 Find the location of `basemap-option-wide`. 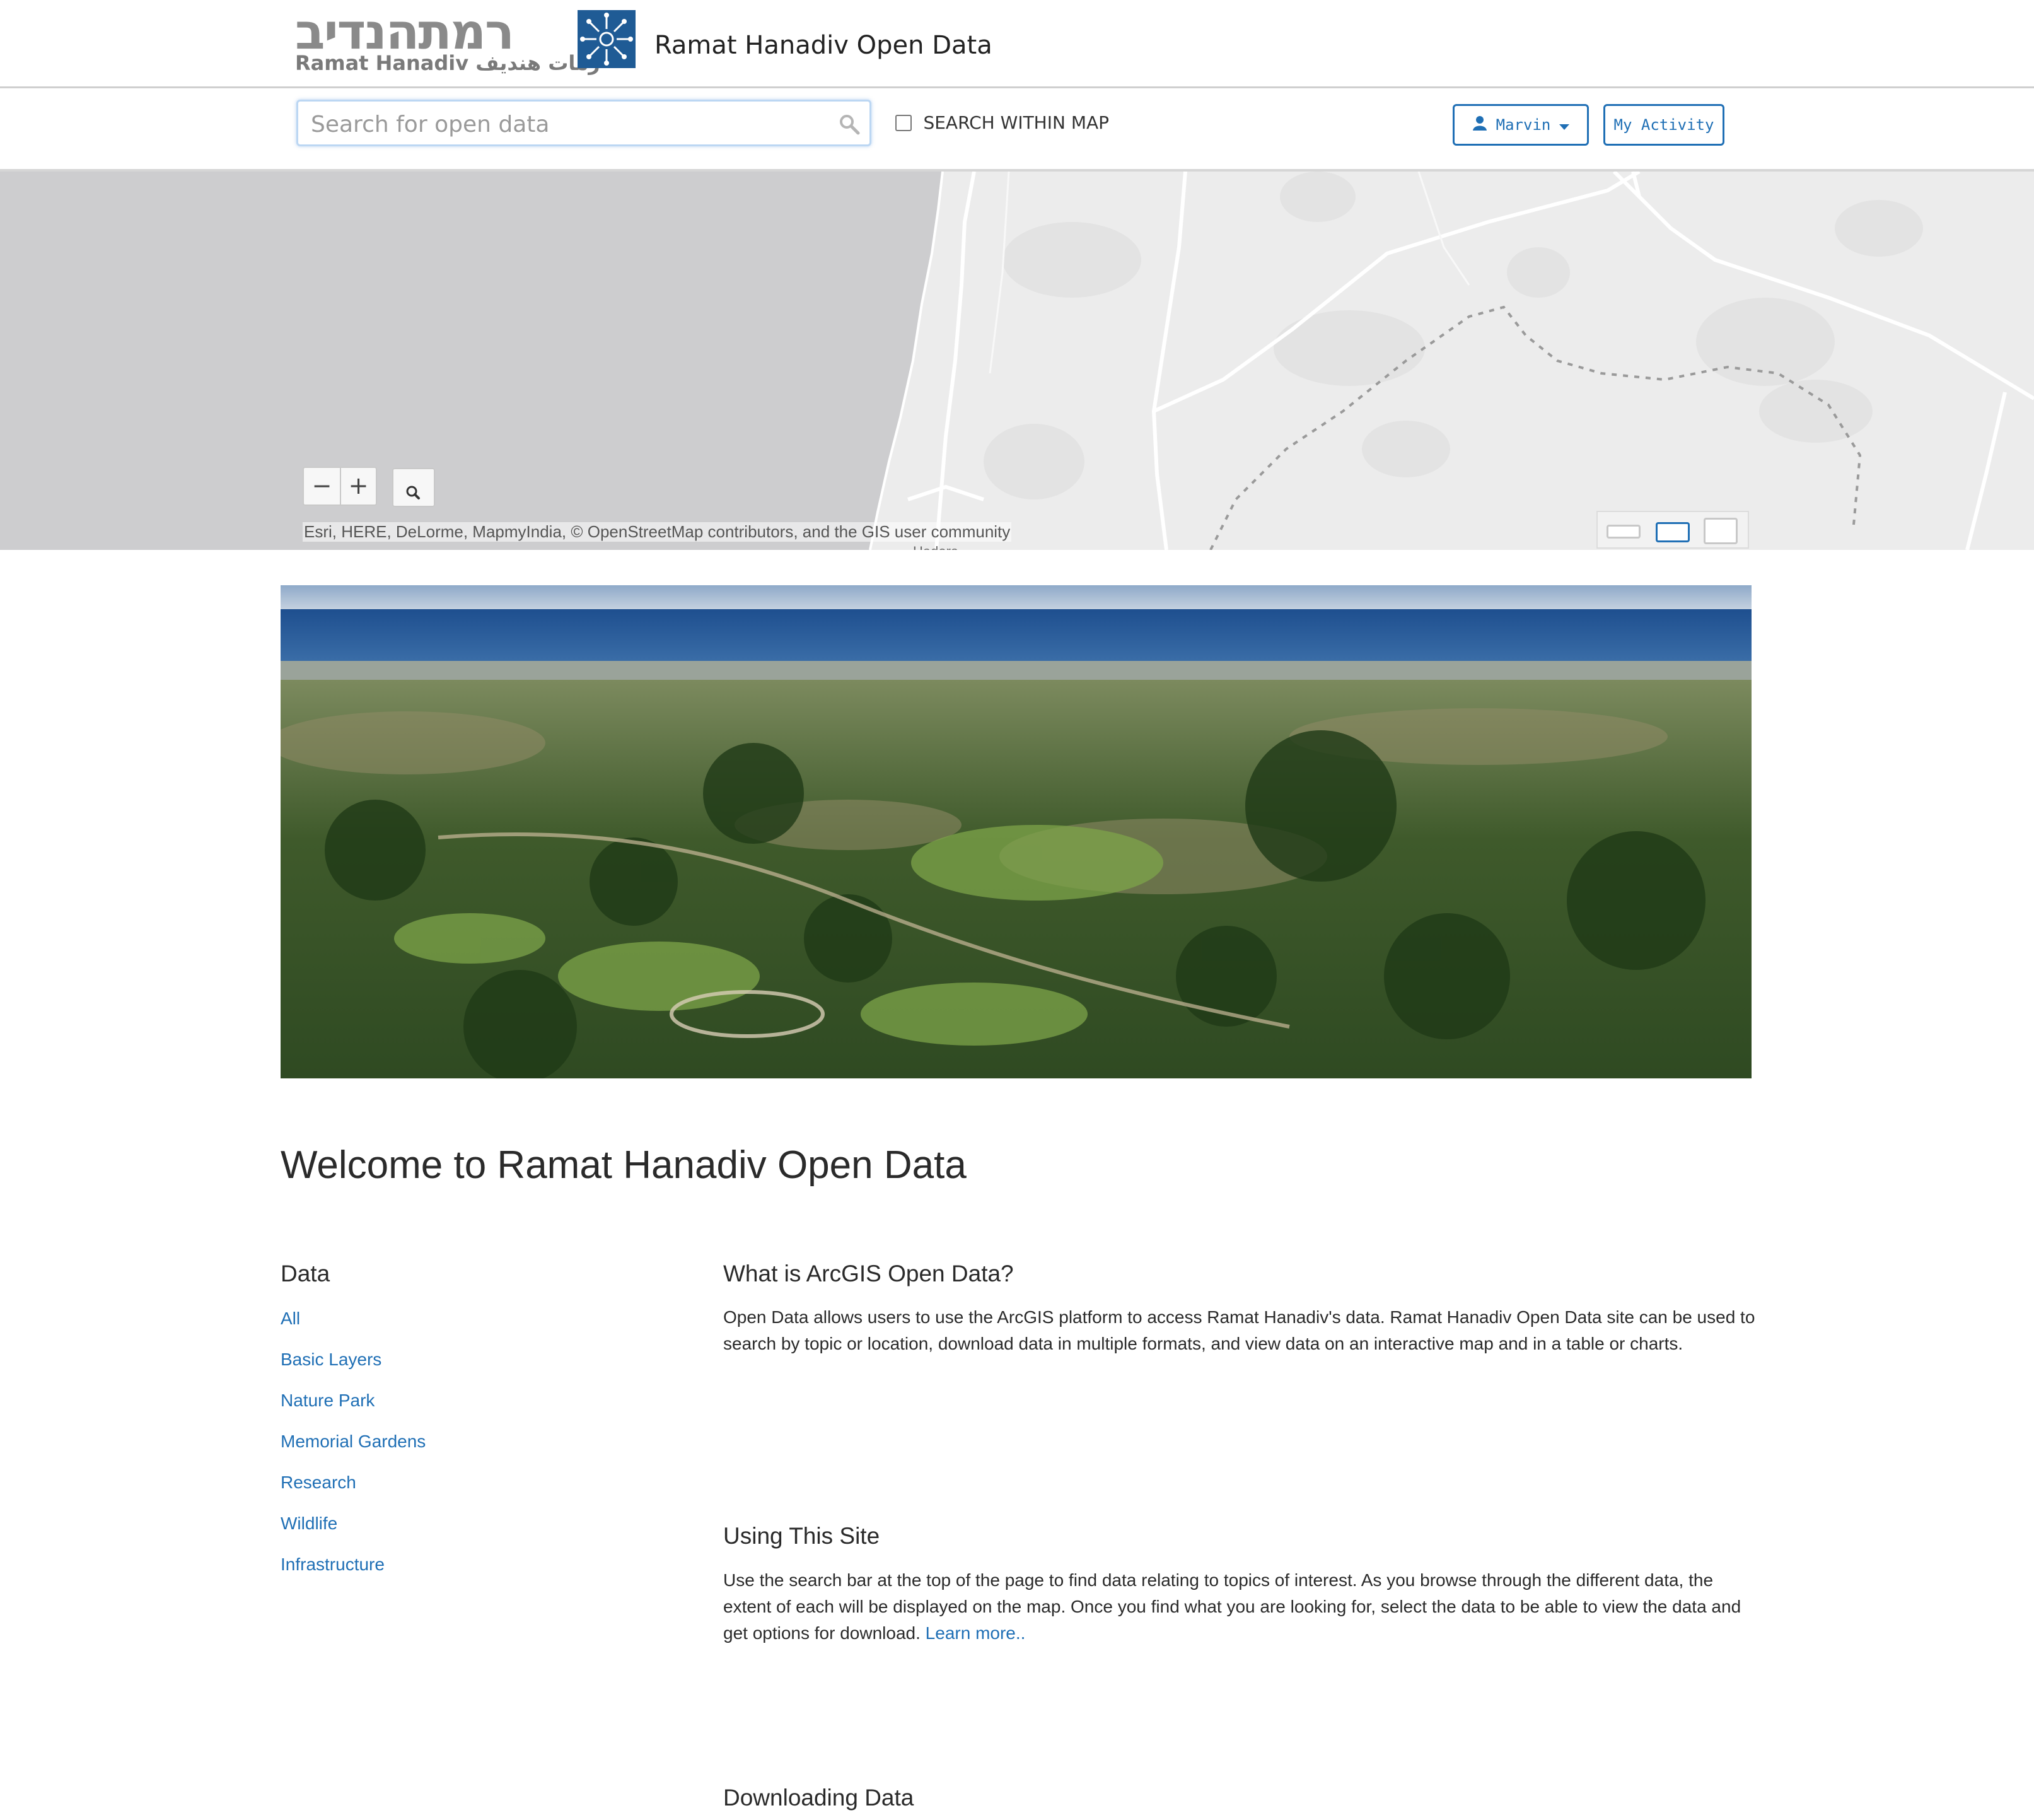

basemap-option-wide is located at coordinates (1624, 532).